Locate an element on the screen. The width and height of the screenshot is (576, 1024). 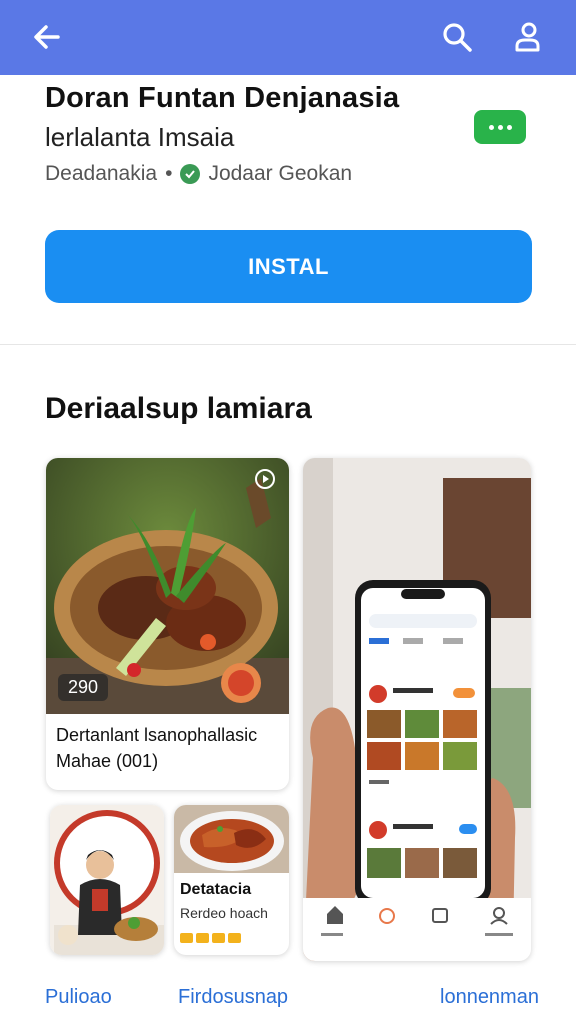
app-meta: Deadanakia • Jodaar Geokan is located at coordinates (198, 174).